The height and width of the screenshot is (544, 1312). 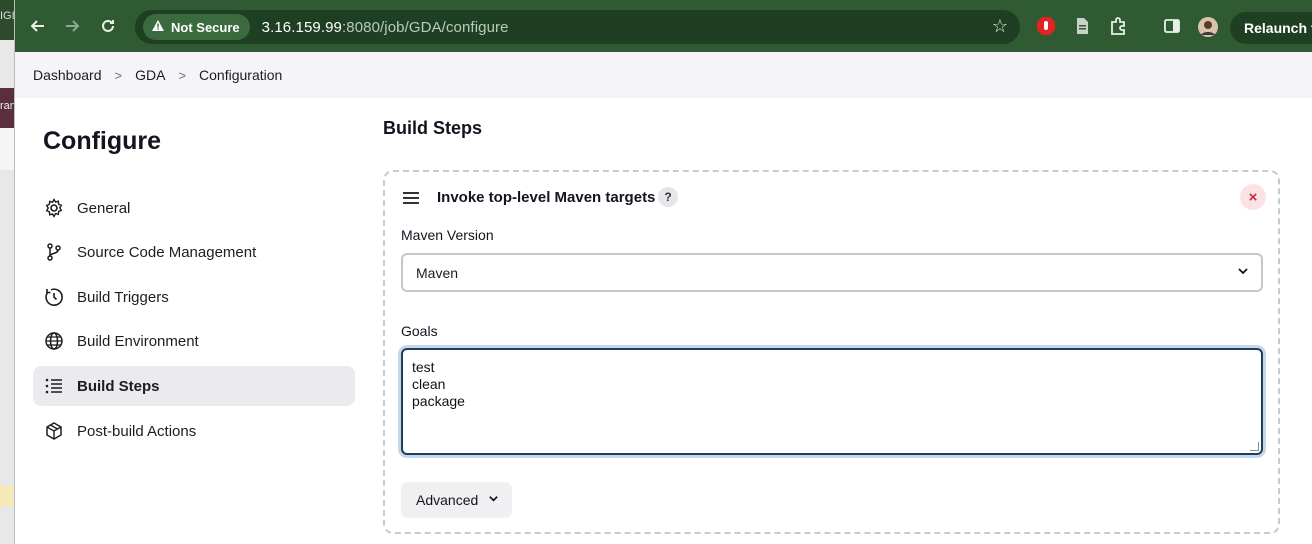 I want to click on drag-handle-icon, so click(x=411, y=199).